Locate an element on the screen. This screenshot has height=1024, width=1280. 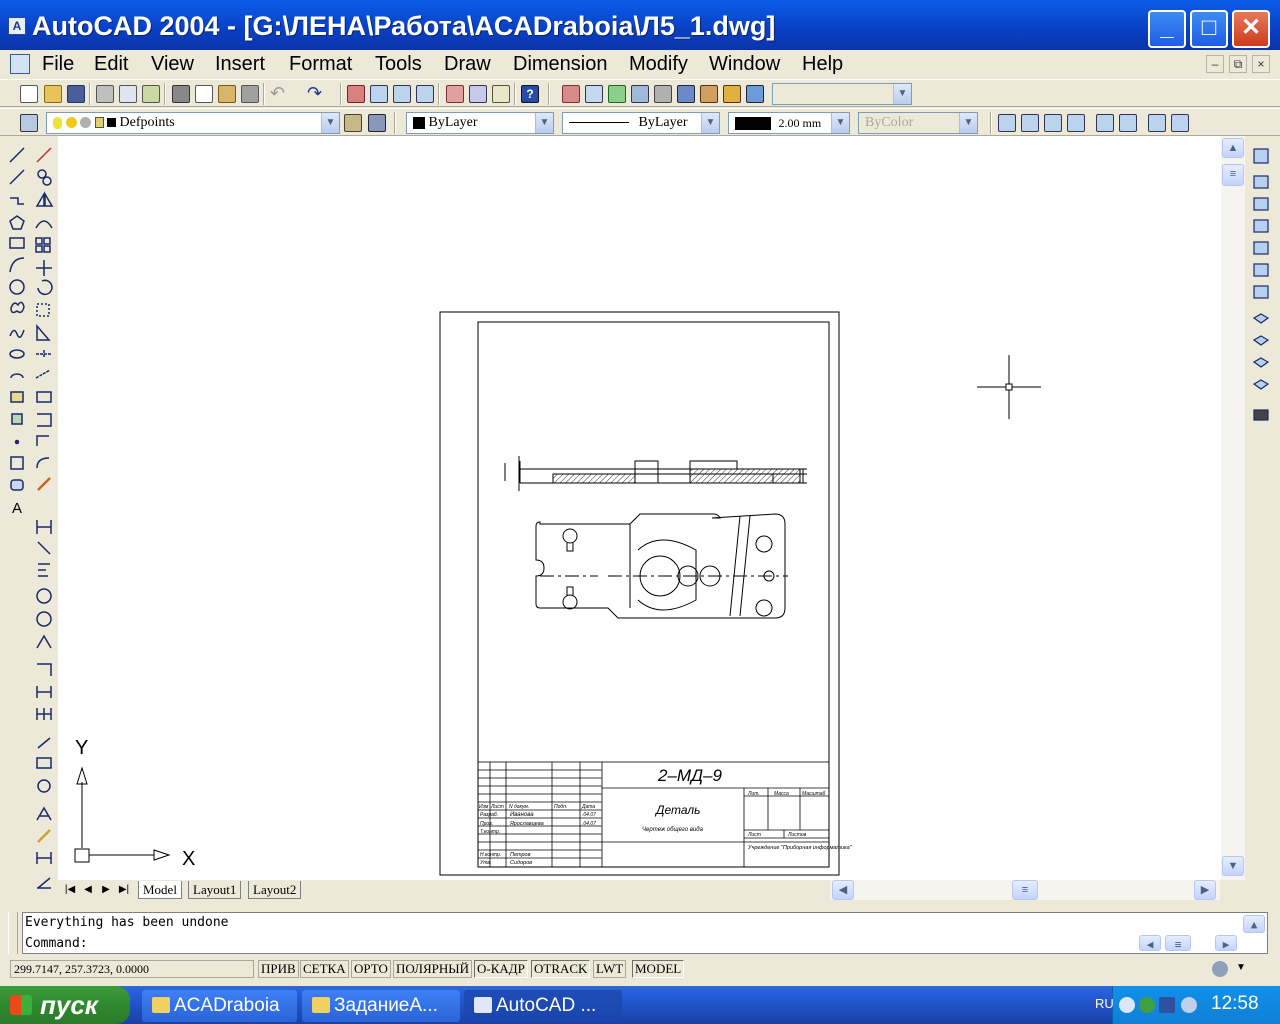
otrack-toggle: OTRACK is located at coordinates (561, 969).